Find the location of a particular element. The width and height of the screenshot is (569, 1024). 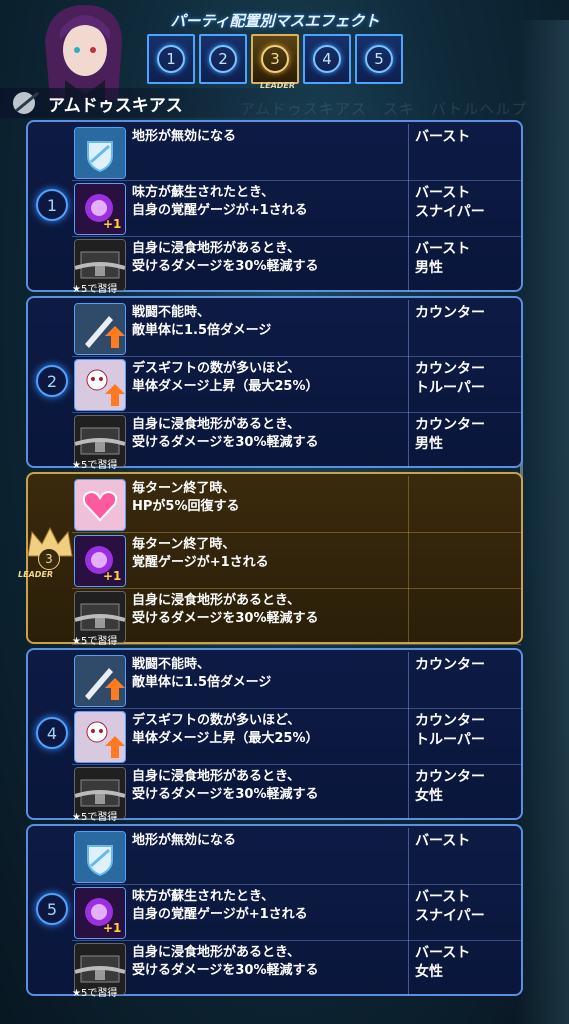

effect-condition-tag: バースト 男性 is located at coordinates (464, 264).